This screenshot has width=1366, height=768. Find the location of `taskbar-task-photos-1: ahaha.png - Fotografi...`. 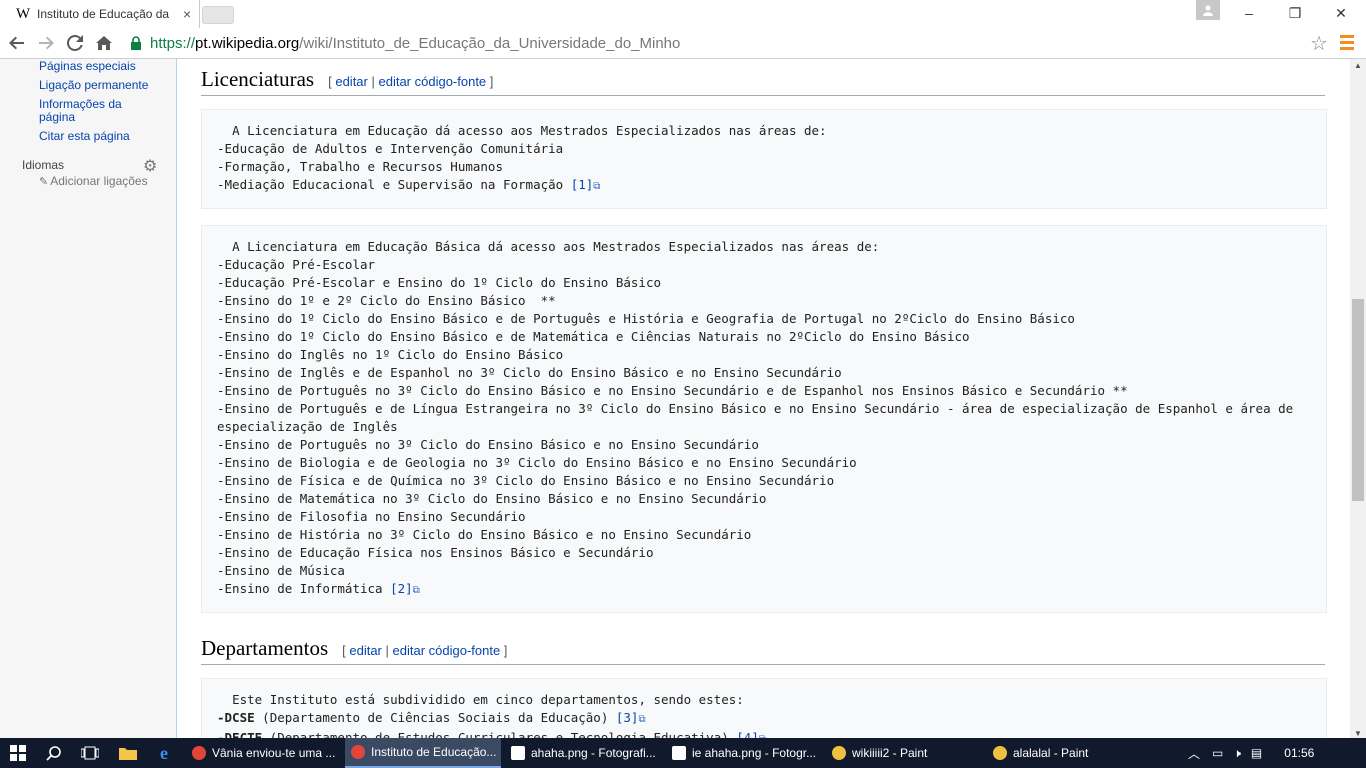

taskbar-task-photos-1: ahaha.png - Fotografi... is located at coordinates (583, 753).